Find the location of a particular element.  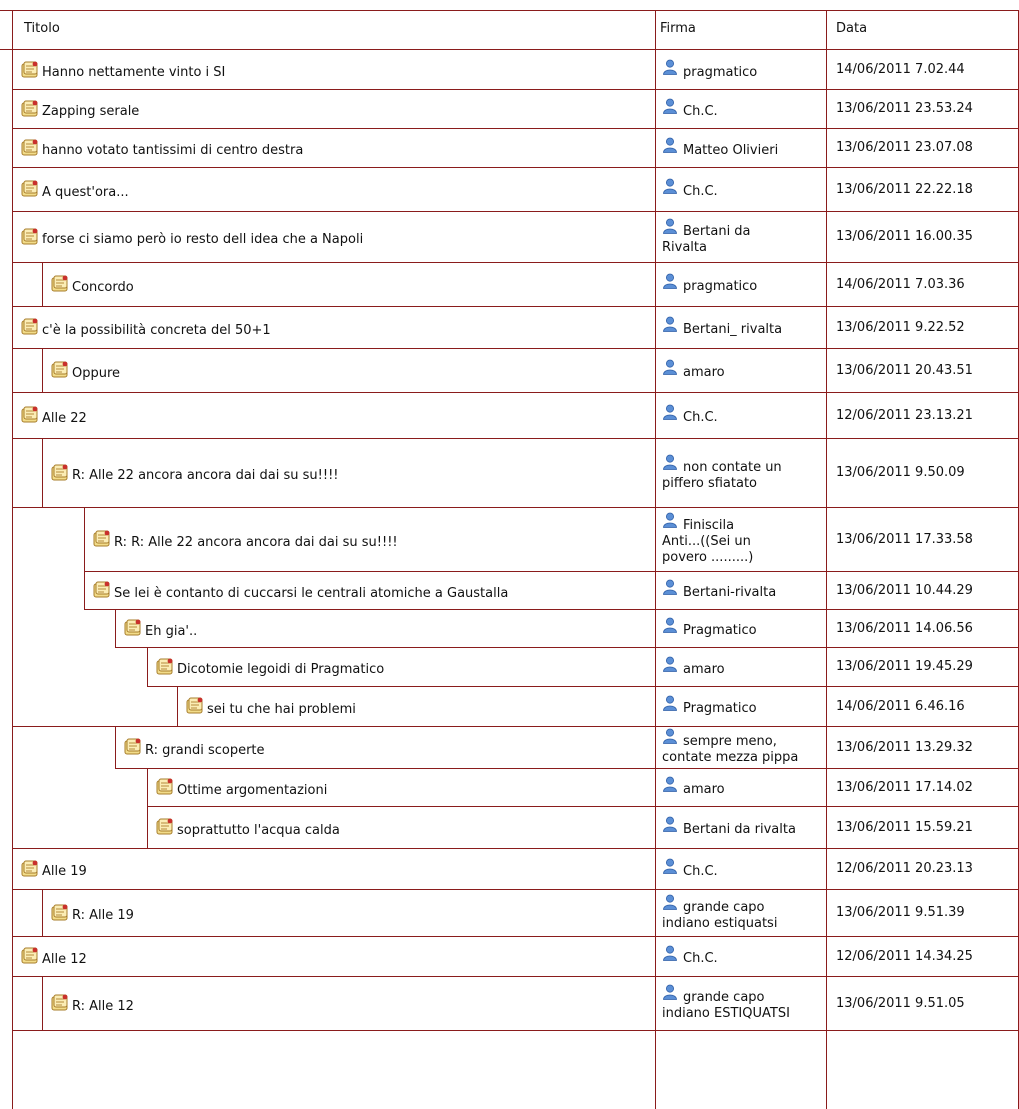

post-title-link: hanno votato tantissimi di centro destra is located at coordinates (172, 150).